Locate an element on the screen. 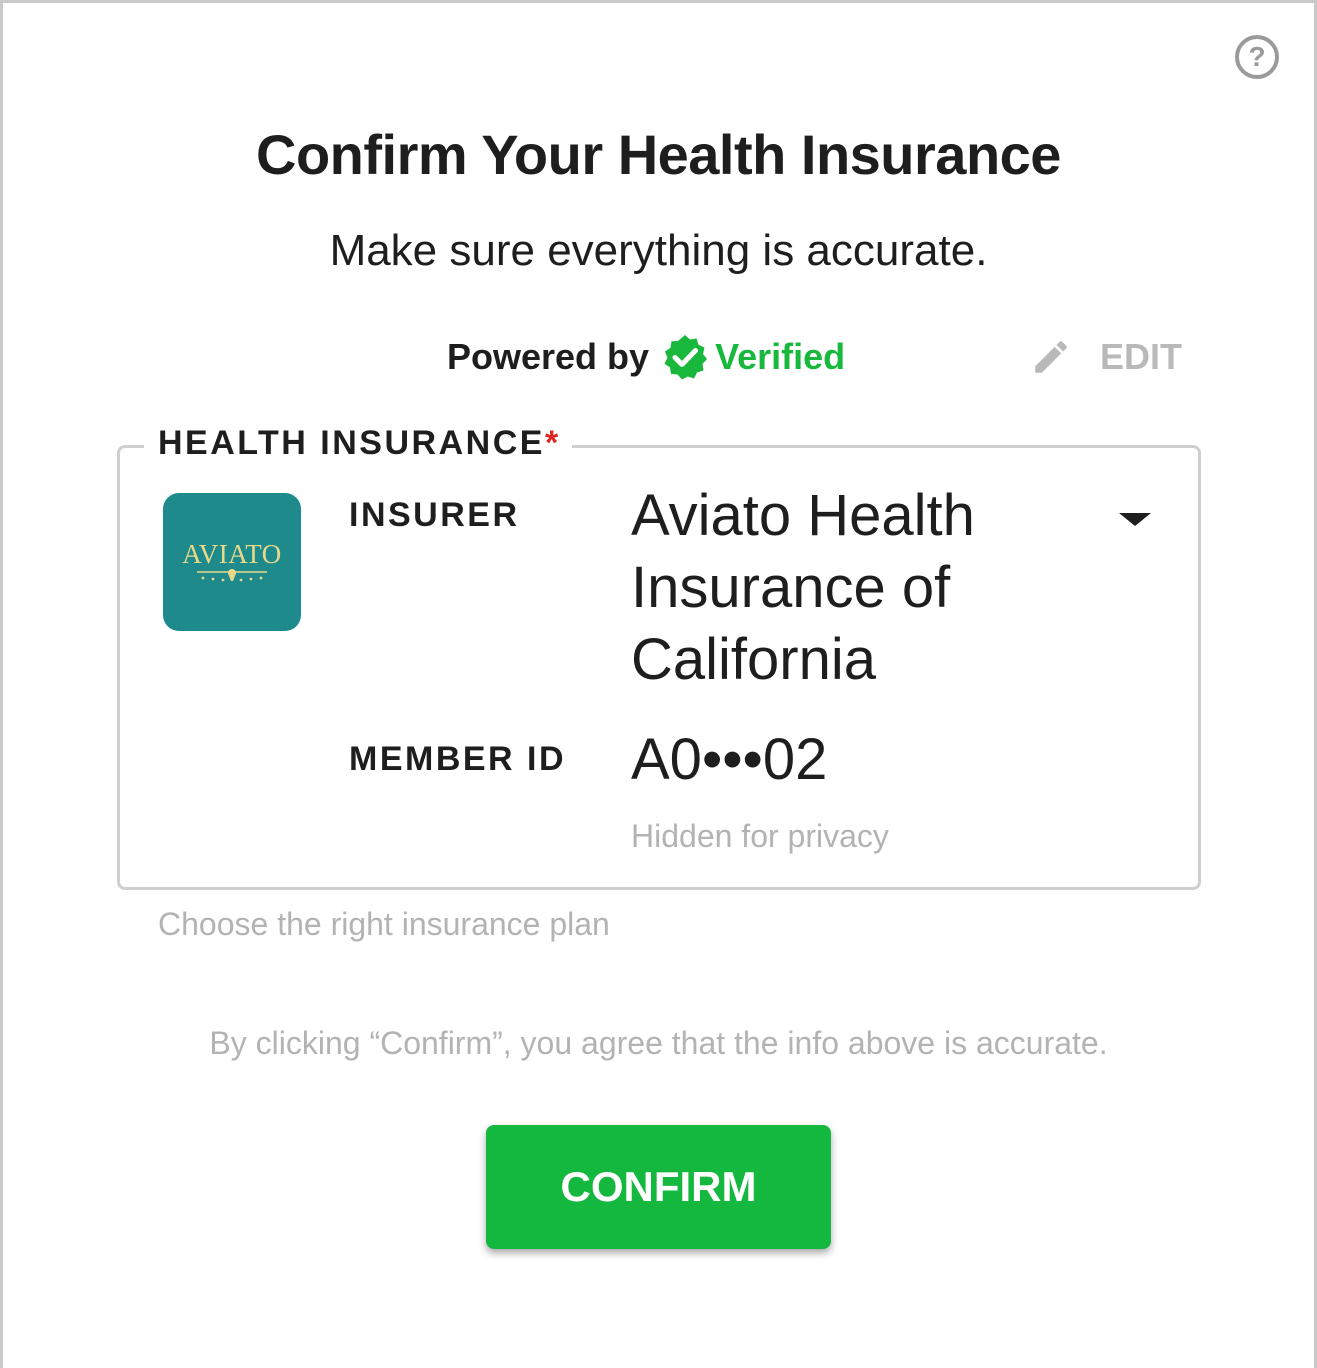  page-subtitle: Make sure everything is accurate. is located at coordinates (658, 250).